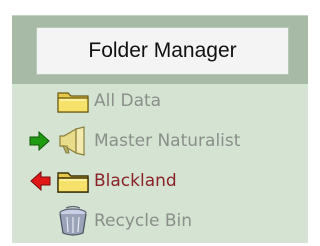 The width and height of the screenshot is (320, 246). Describe the element at coordinates (73, 141) in the screenshot. I see `megaphone-icon` at that location.